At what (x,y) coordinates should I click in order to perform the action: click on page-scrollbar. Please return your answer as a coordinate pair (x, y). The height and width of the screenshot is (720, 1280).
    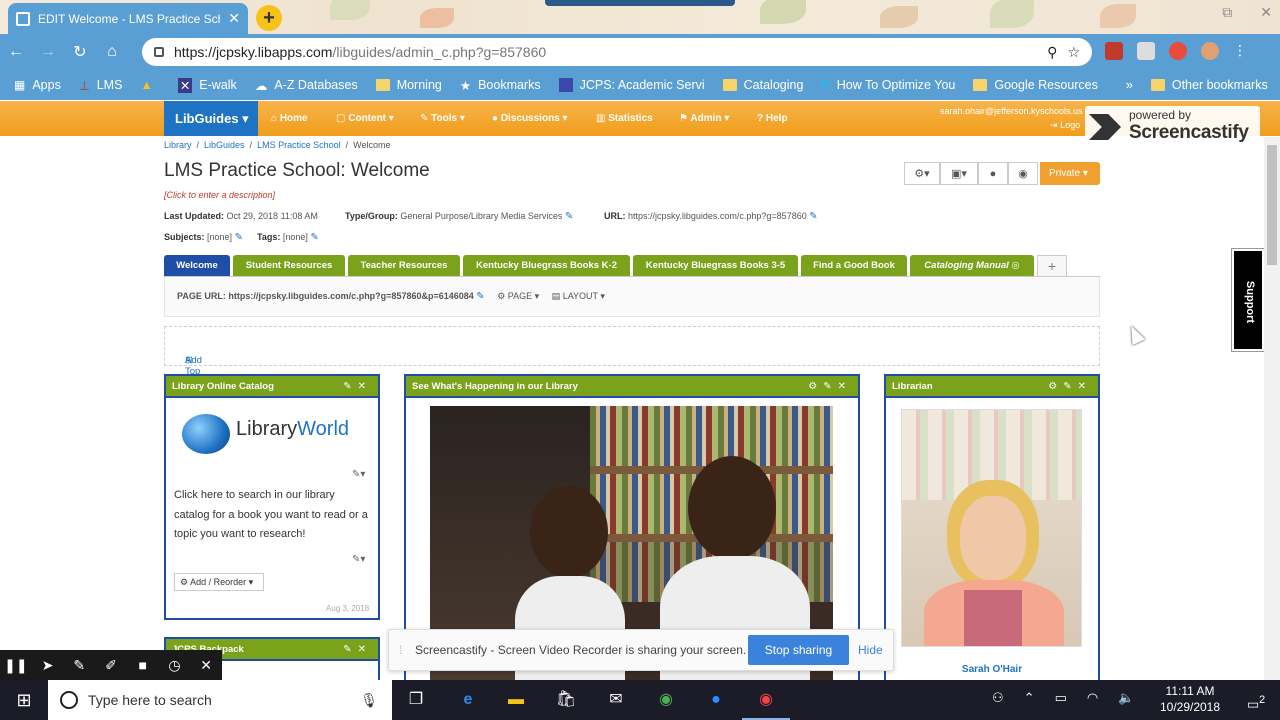
    Looking at the image, I should click on (1272, 408).